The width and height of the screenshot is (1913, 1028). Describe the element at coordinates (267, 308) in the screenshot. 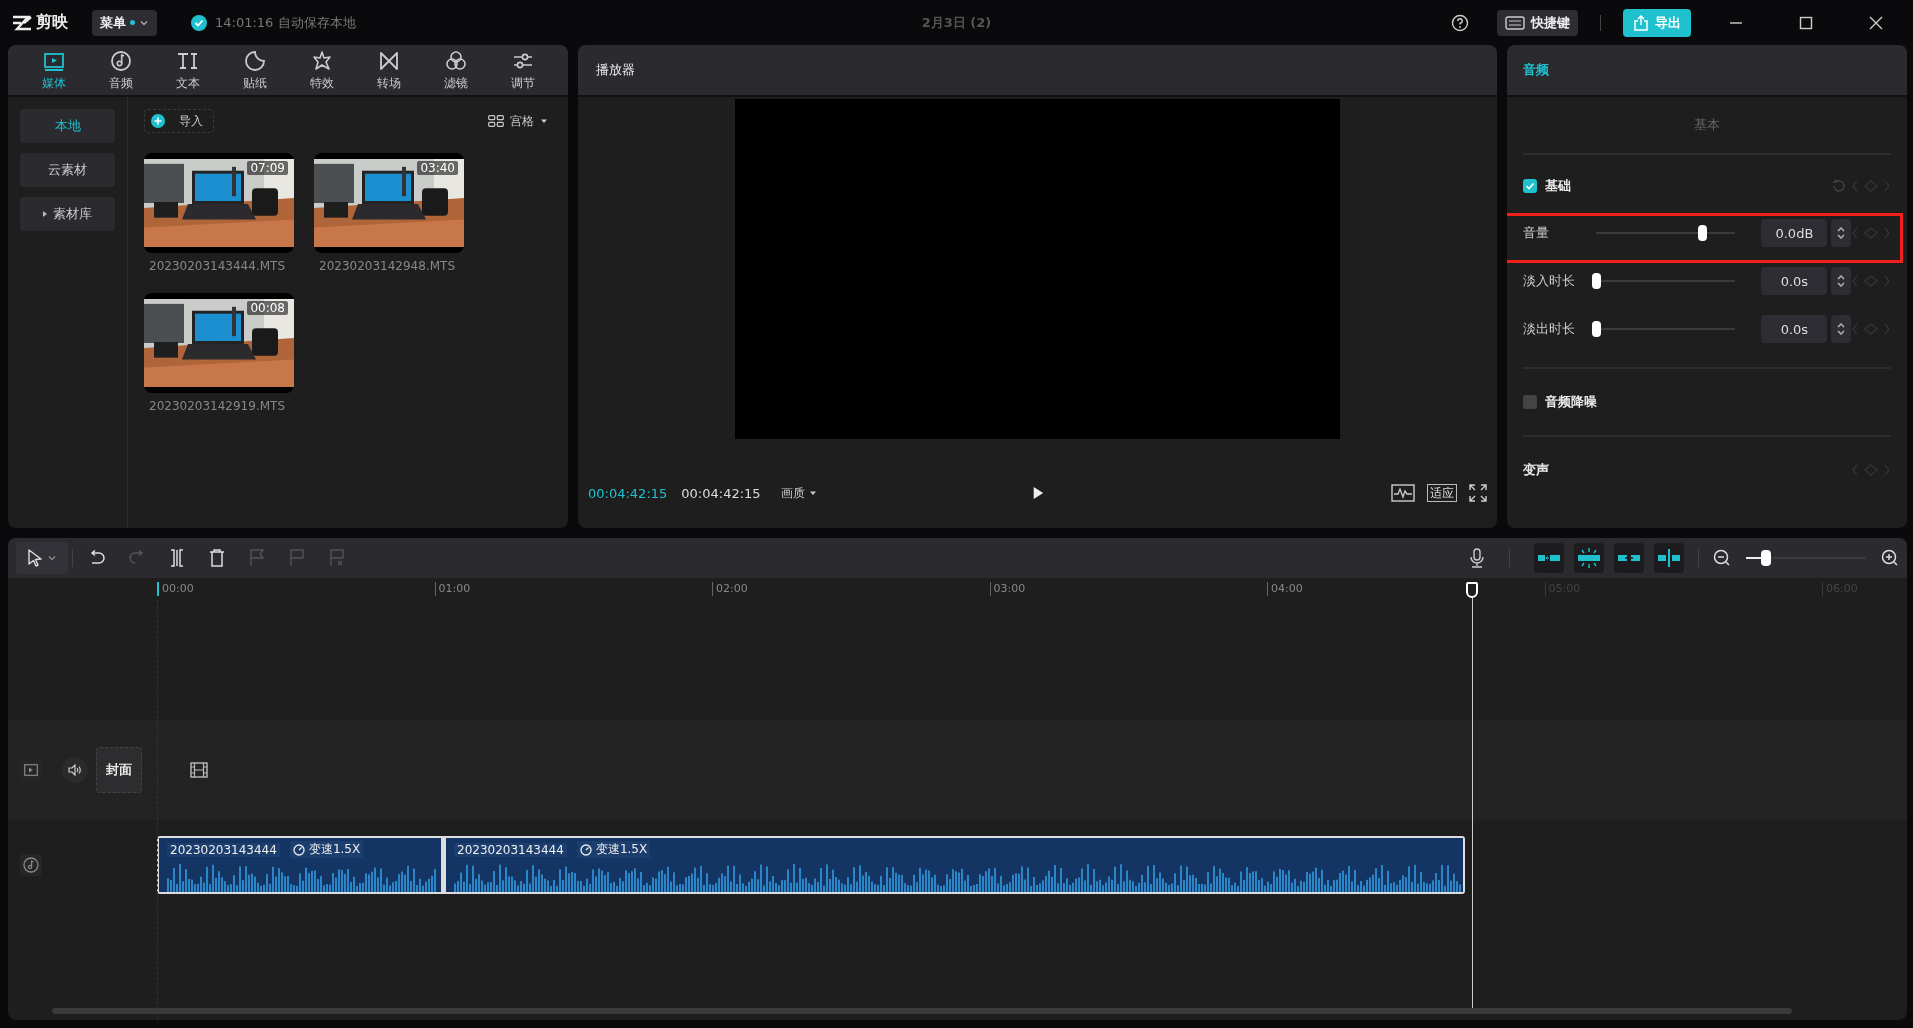

I see `clip-duration: 00:08` at that location.